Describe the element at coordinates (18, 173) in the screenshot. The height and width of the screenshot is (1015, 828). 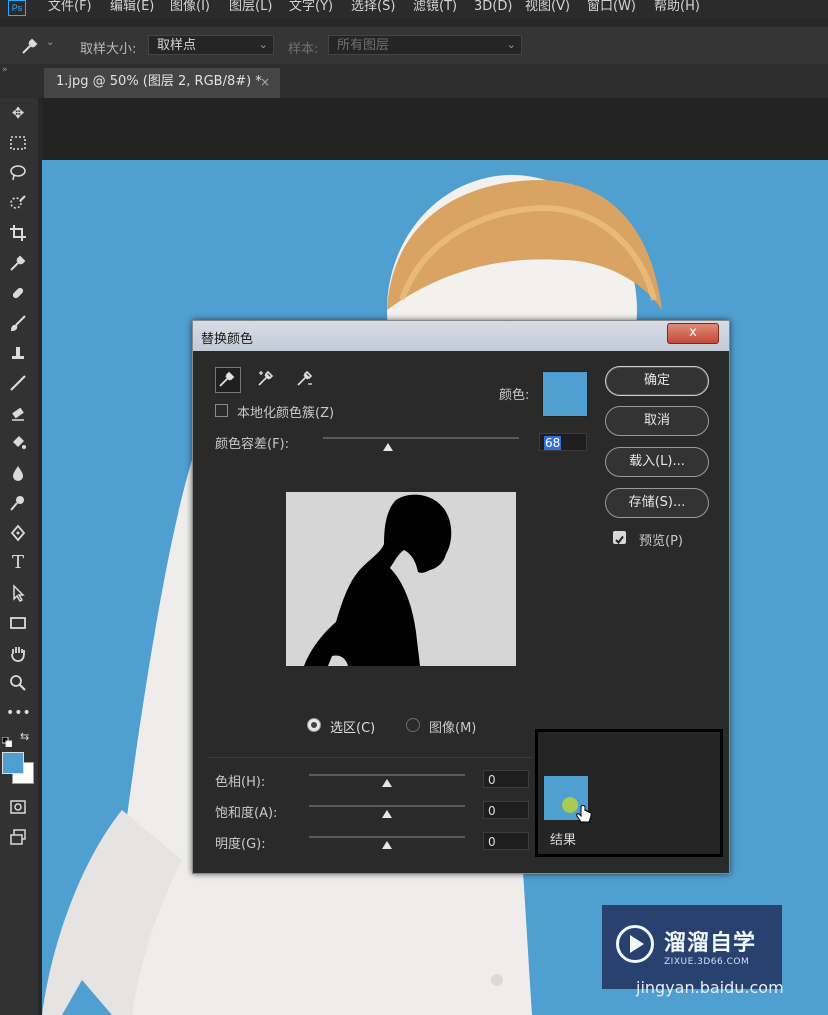
I see `lasso-tool-icon` at that location.